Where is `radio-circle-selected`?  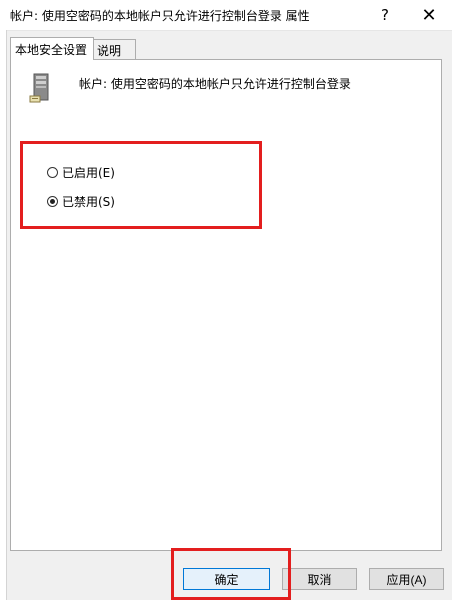
radio-circle-selected is located at coordinates (52, 201).